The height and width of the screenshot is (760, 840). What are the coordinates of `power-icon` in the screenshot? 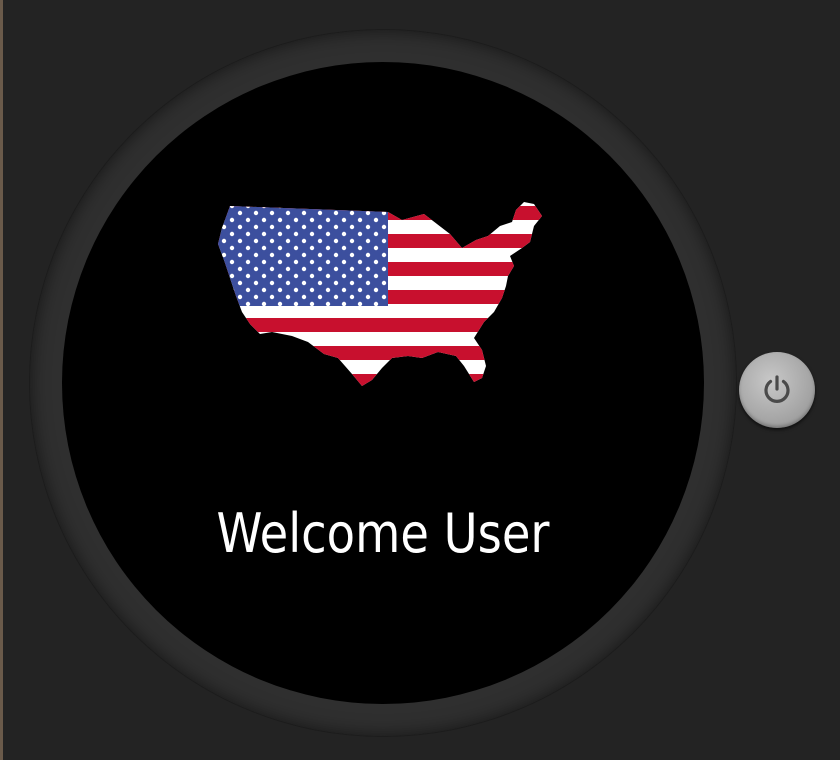 It's located at (777, 389).